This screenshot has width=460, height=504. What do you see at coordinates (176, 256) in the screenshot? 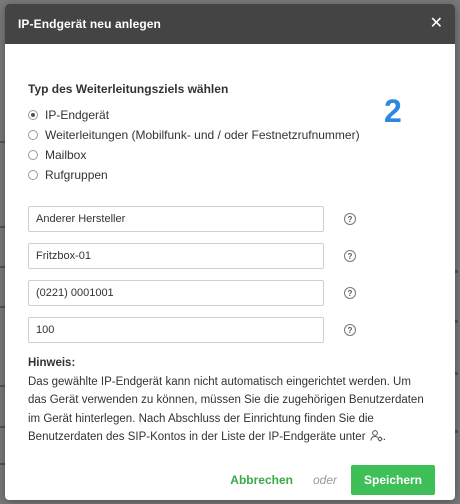
I see `device-name-field` at bounding box center [176, 256].